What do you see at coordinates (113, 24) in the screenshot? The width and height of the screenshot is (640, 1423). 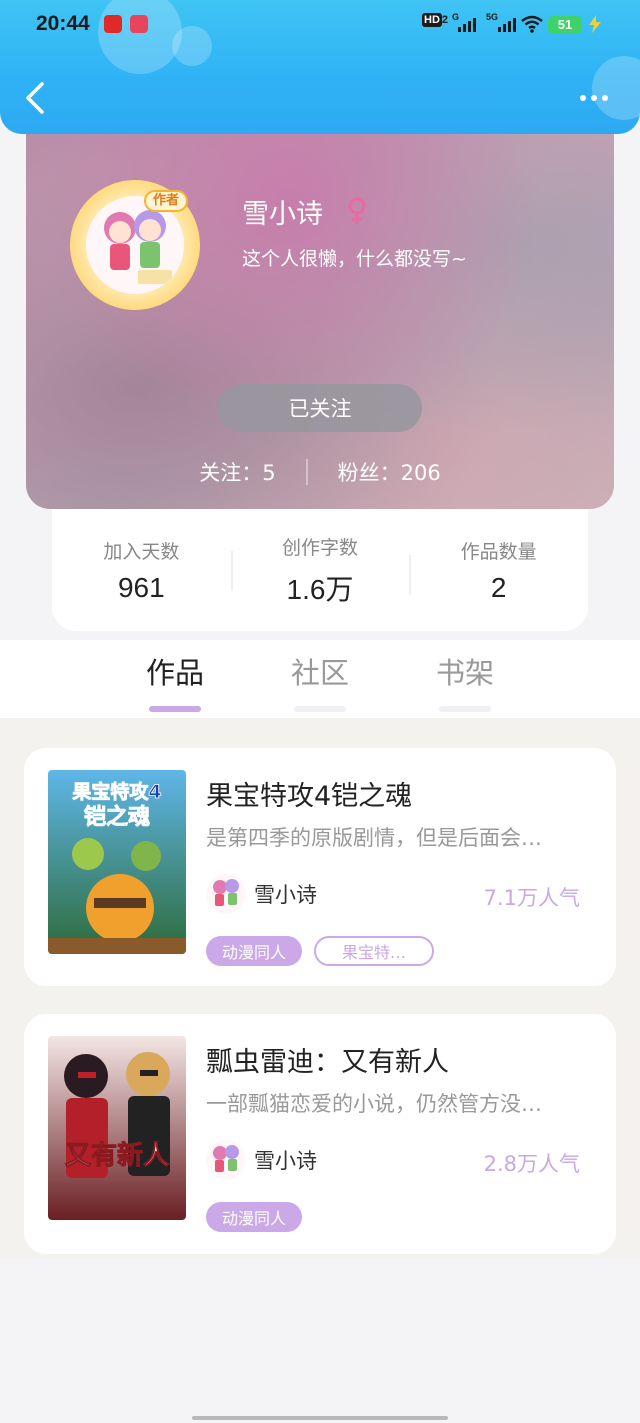 I see `netease-music-icon` at bounding box center [113, 24].